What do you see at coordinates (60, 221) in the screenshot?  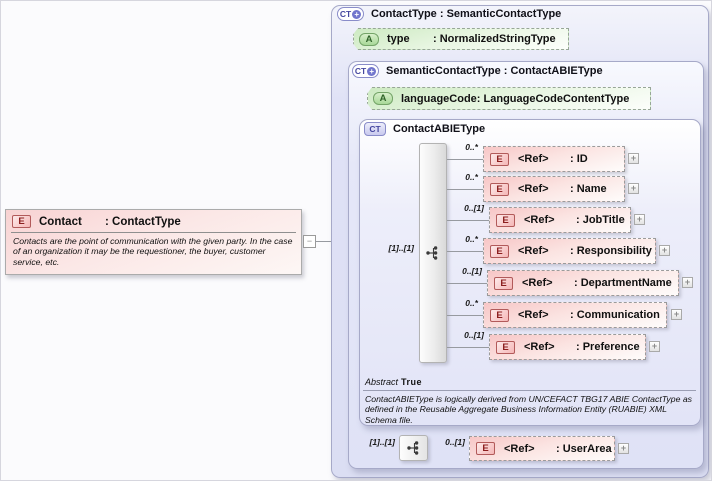 I see `element-name: Contact` at bounding box center [60, 221].